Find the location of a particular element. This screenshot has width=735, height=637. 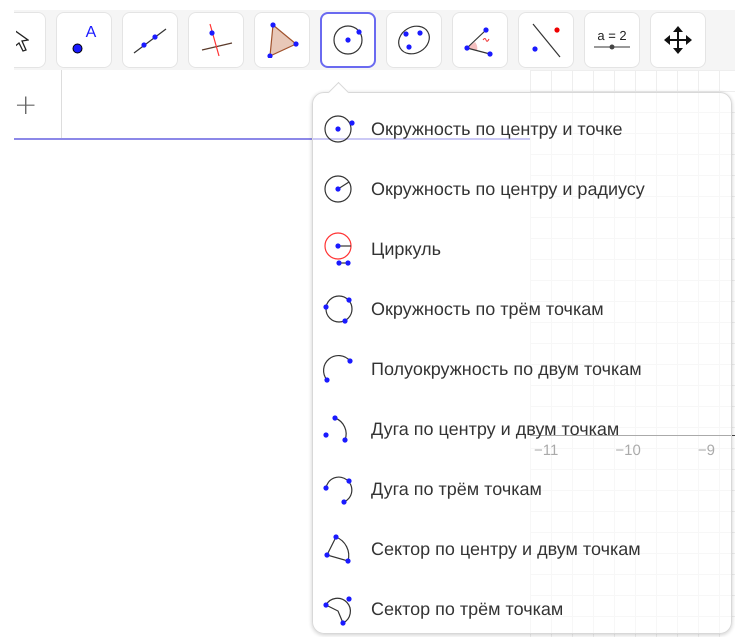

menu-item: Дуга по трём точкам is located at coordinates (526, 489).